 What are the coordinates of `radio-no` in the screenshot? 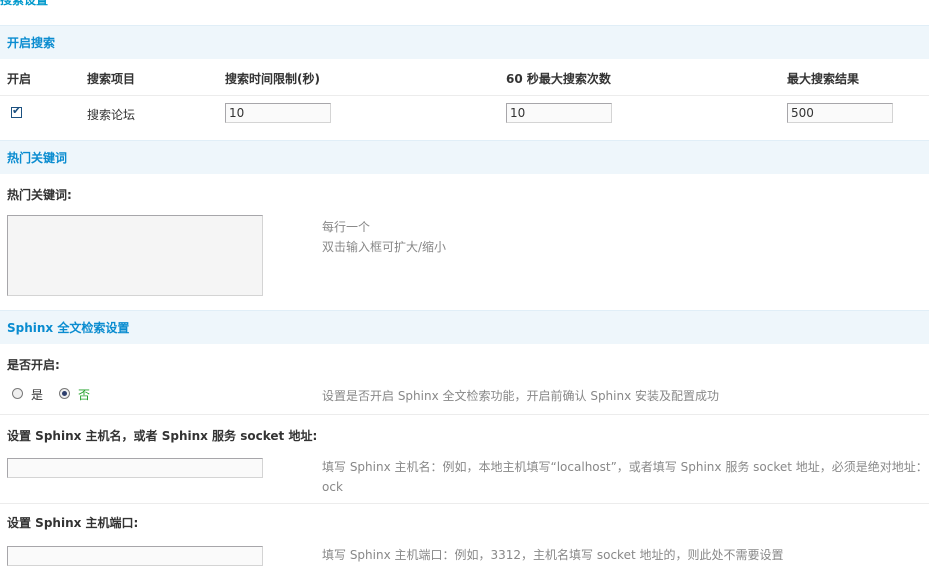 It's located at (64, 393).